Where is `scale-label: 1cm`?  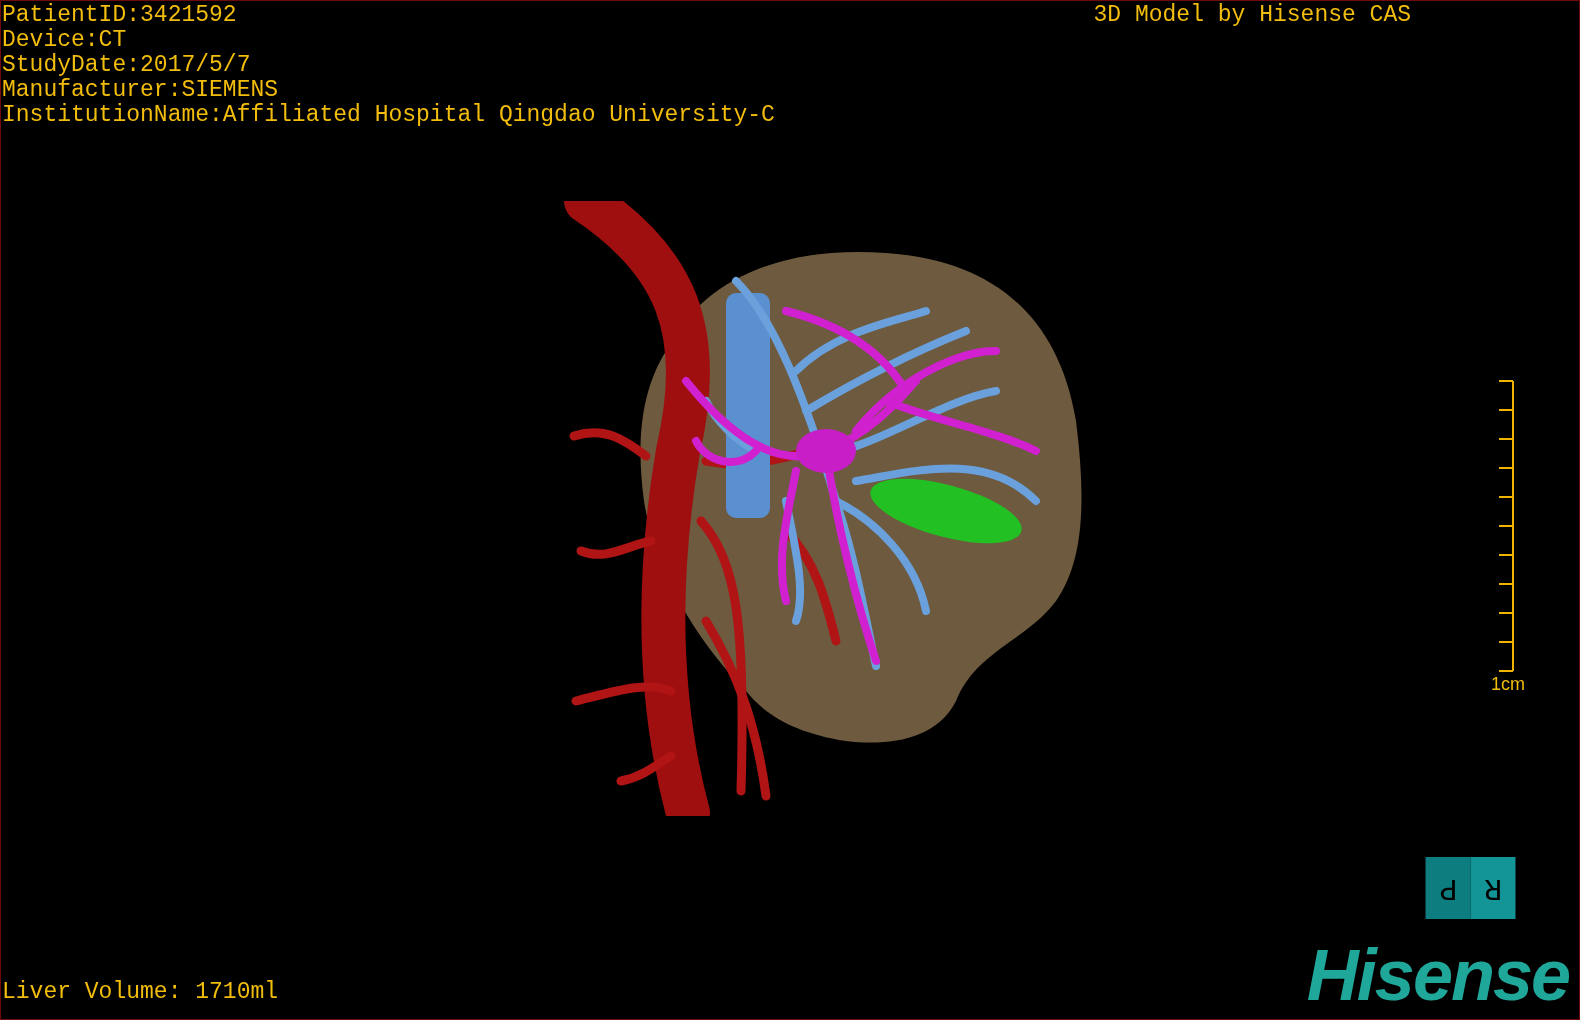
scale-label: 1cm is located at coordinates (1508, 684).